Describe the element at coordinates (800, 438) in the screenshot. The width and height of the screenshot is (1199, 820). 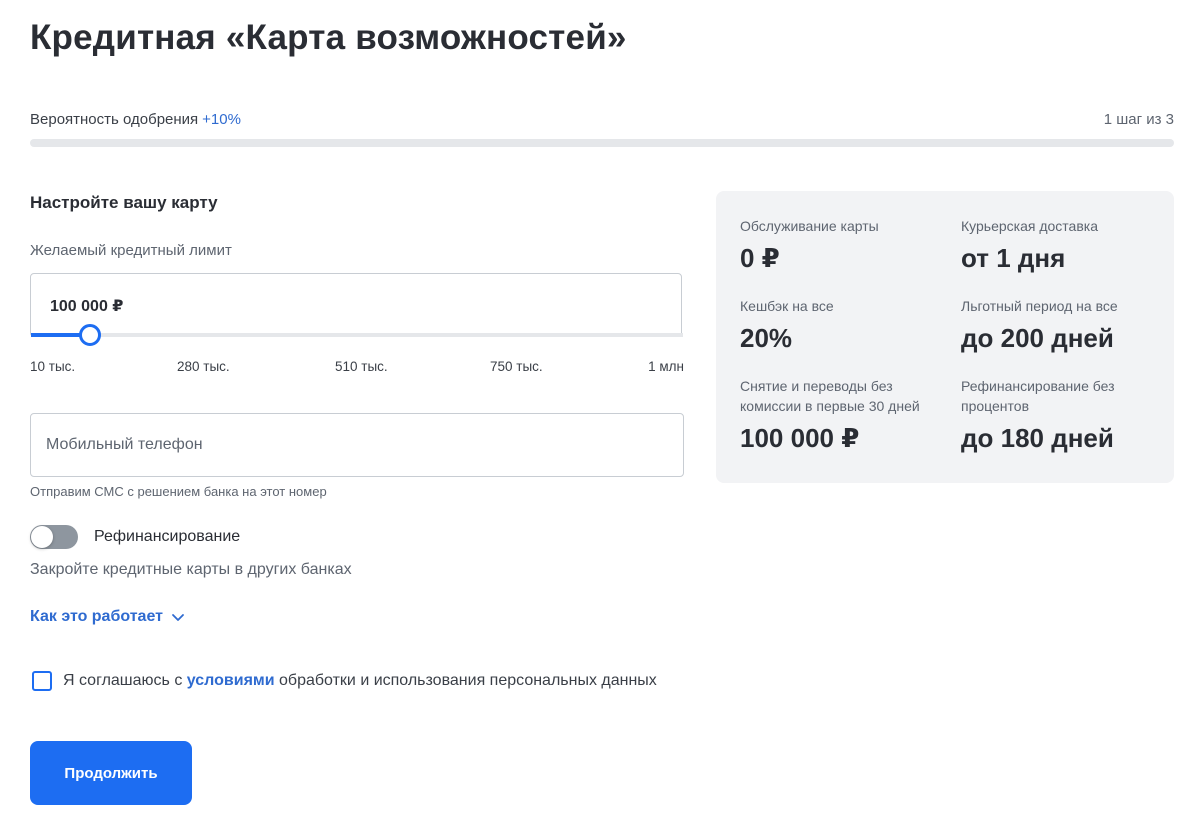
I see `benefit-value: 100 000 ₽` at that location.